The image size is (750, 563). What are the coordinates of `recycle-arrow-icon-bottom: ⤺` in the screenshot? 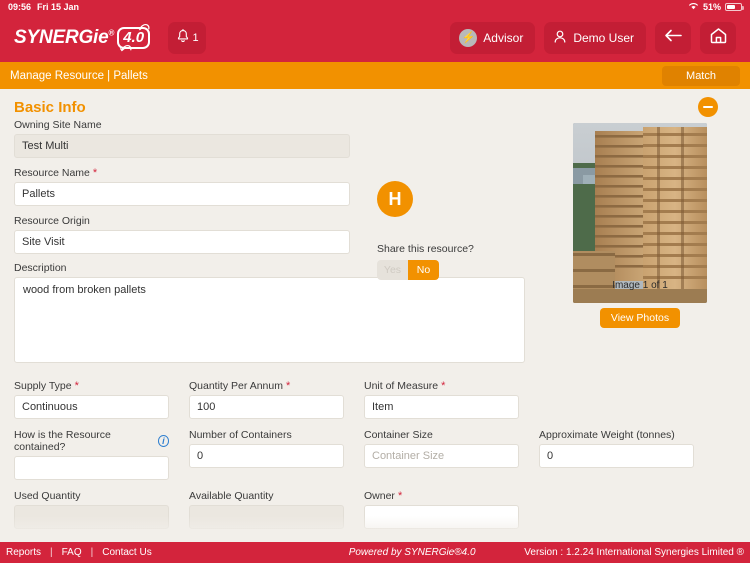 It's located at (125, 48).